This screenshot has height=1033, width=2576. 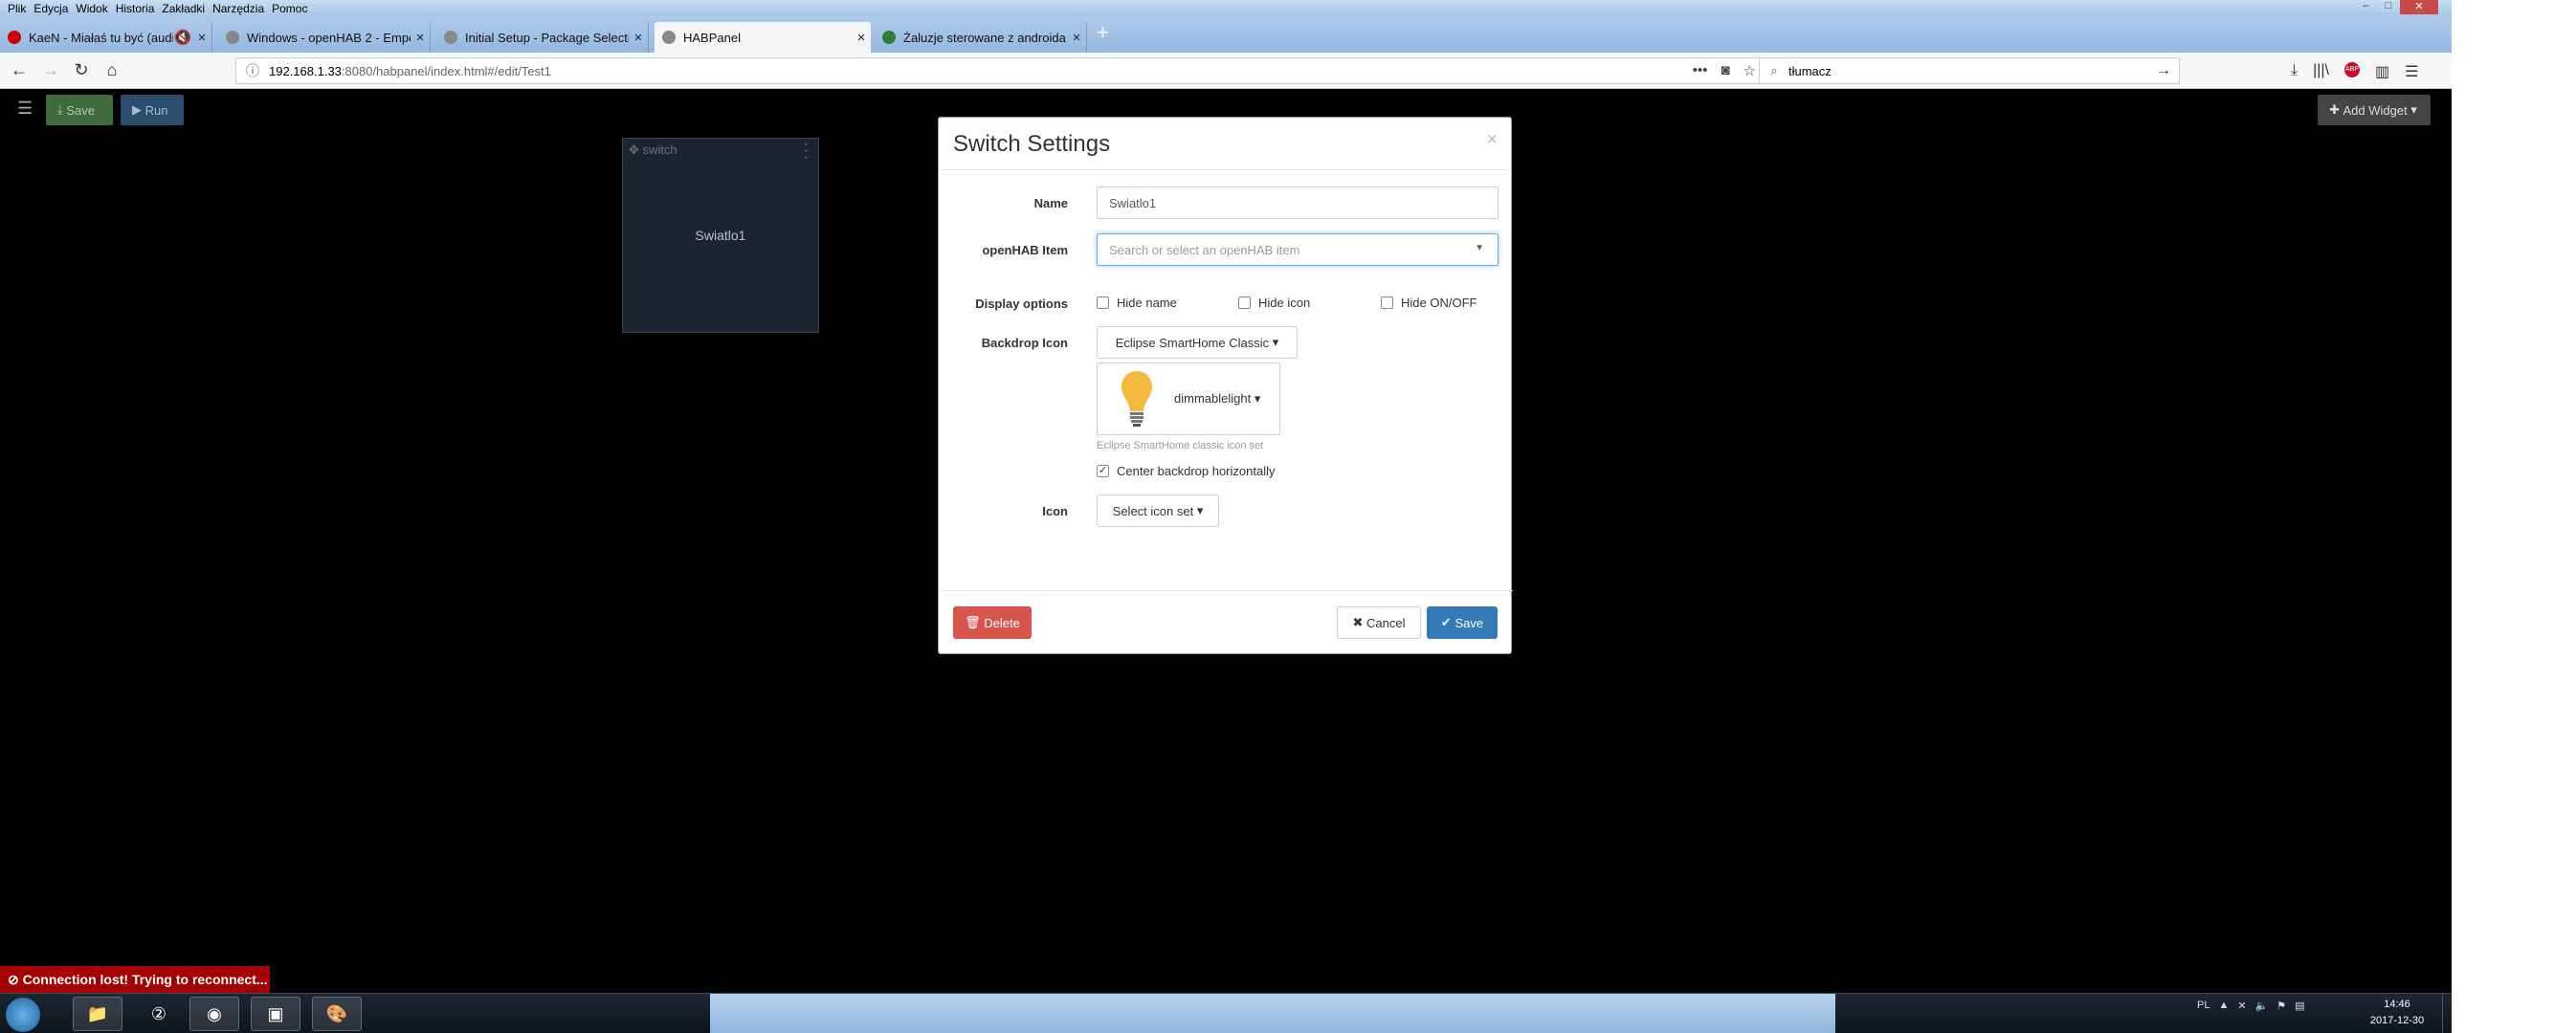 What do you see at coordinates (1969, 70) in the screenshot?
I see `search-bar: ⌕ tłumacz →` at bounding box center [1969, 70].